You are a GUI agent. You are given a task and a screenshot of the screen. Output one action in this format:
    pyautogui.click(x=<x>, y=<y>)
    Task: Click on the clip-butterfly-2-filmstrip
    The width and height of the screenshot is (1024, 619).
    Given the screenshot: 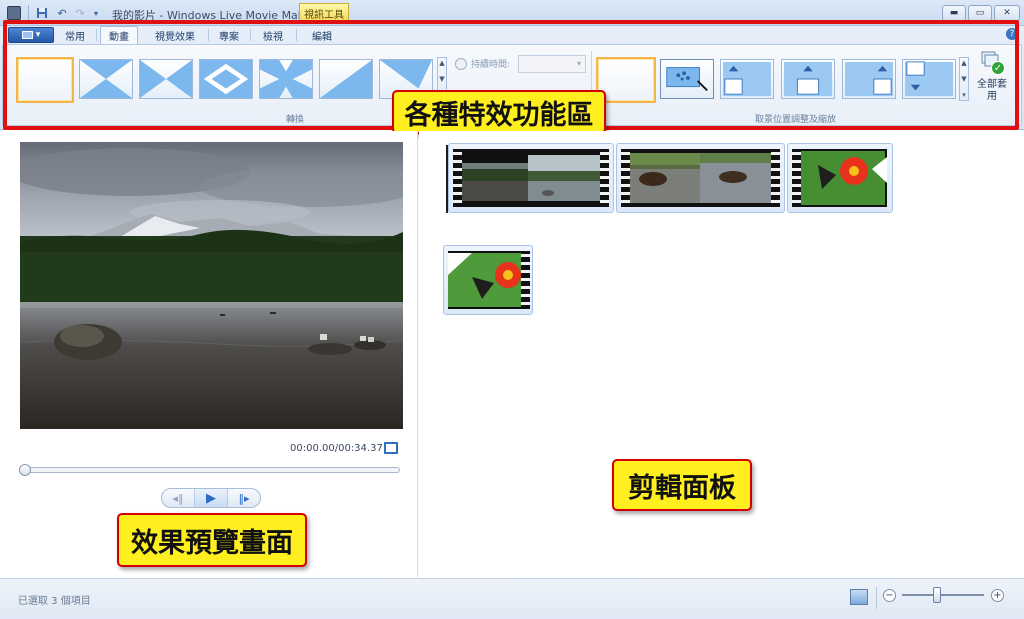 What is the action you would take?
    pyautogui.click(x=489, y=280)
    